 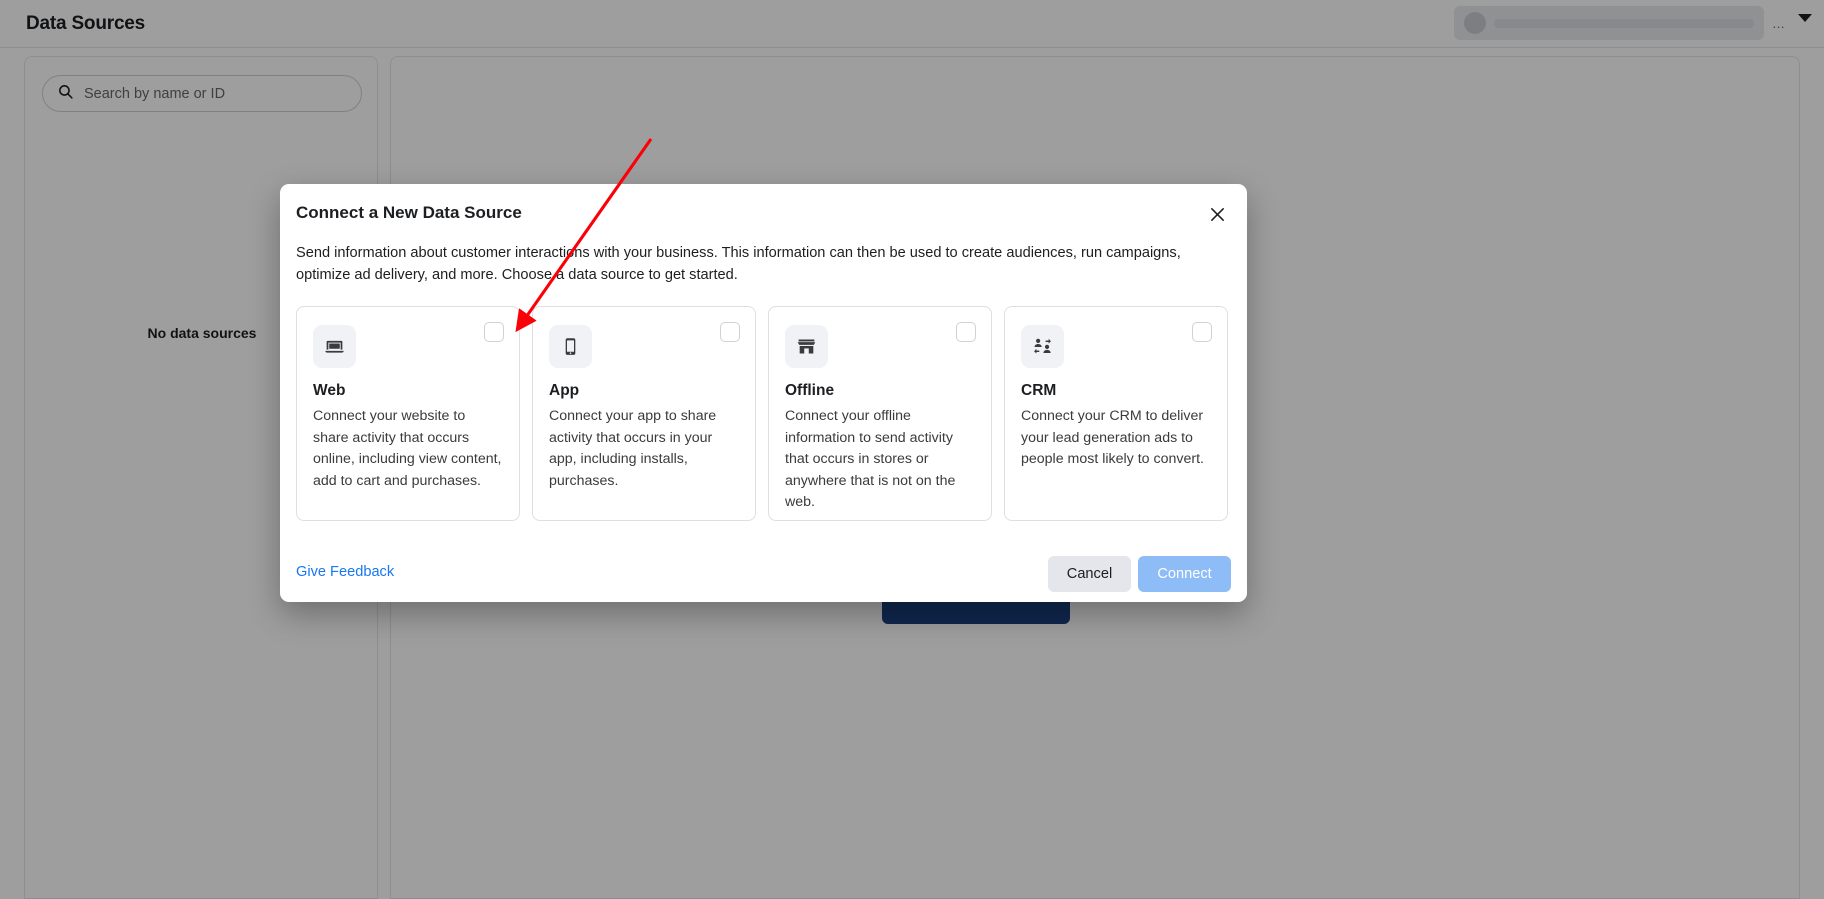 I want to click on mobile-phone-icon, so click(x=570, y=346).